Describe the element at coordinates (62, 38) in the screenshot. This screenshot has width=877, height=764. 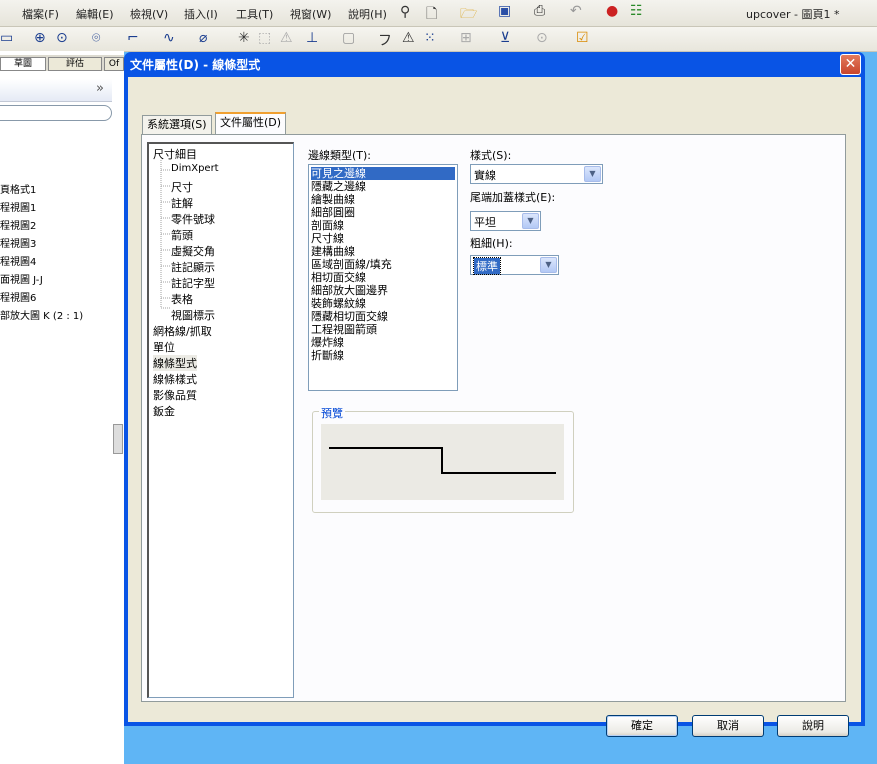
I see `arc-icon: ⊙` at that location.